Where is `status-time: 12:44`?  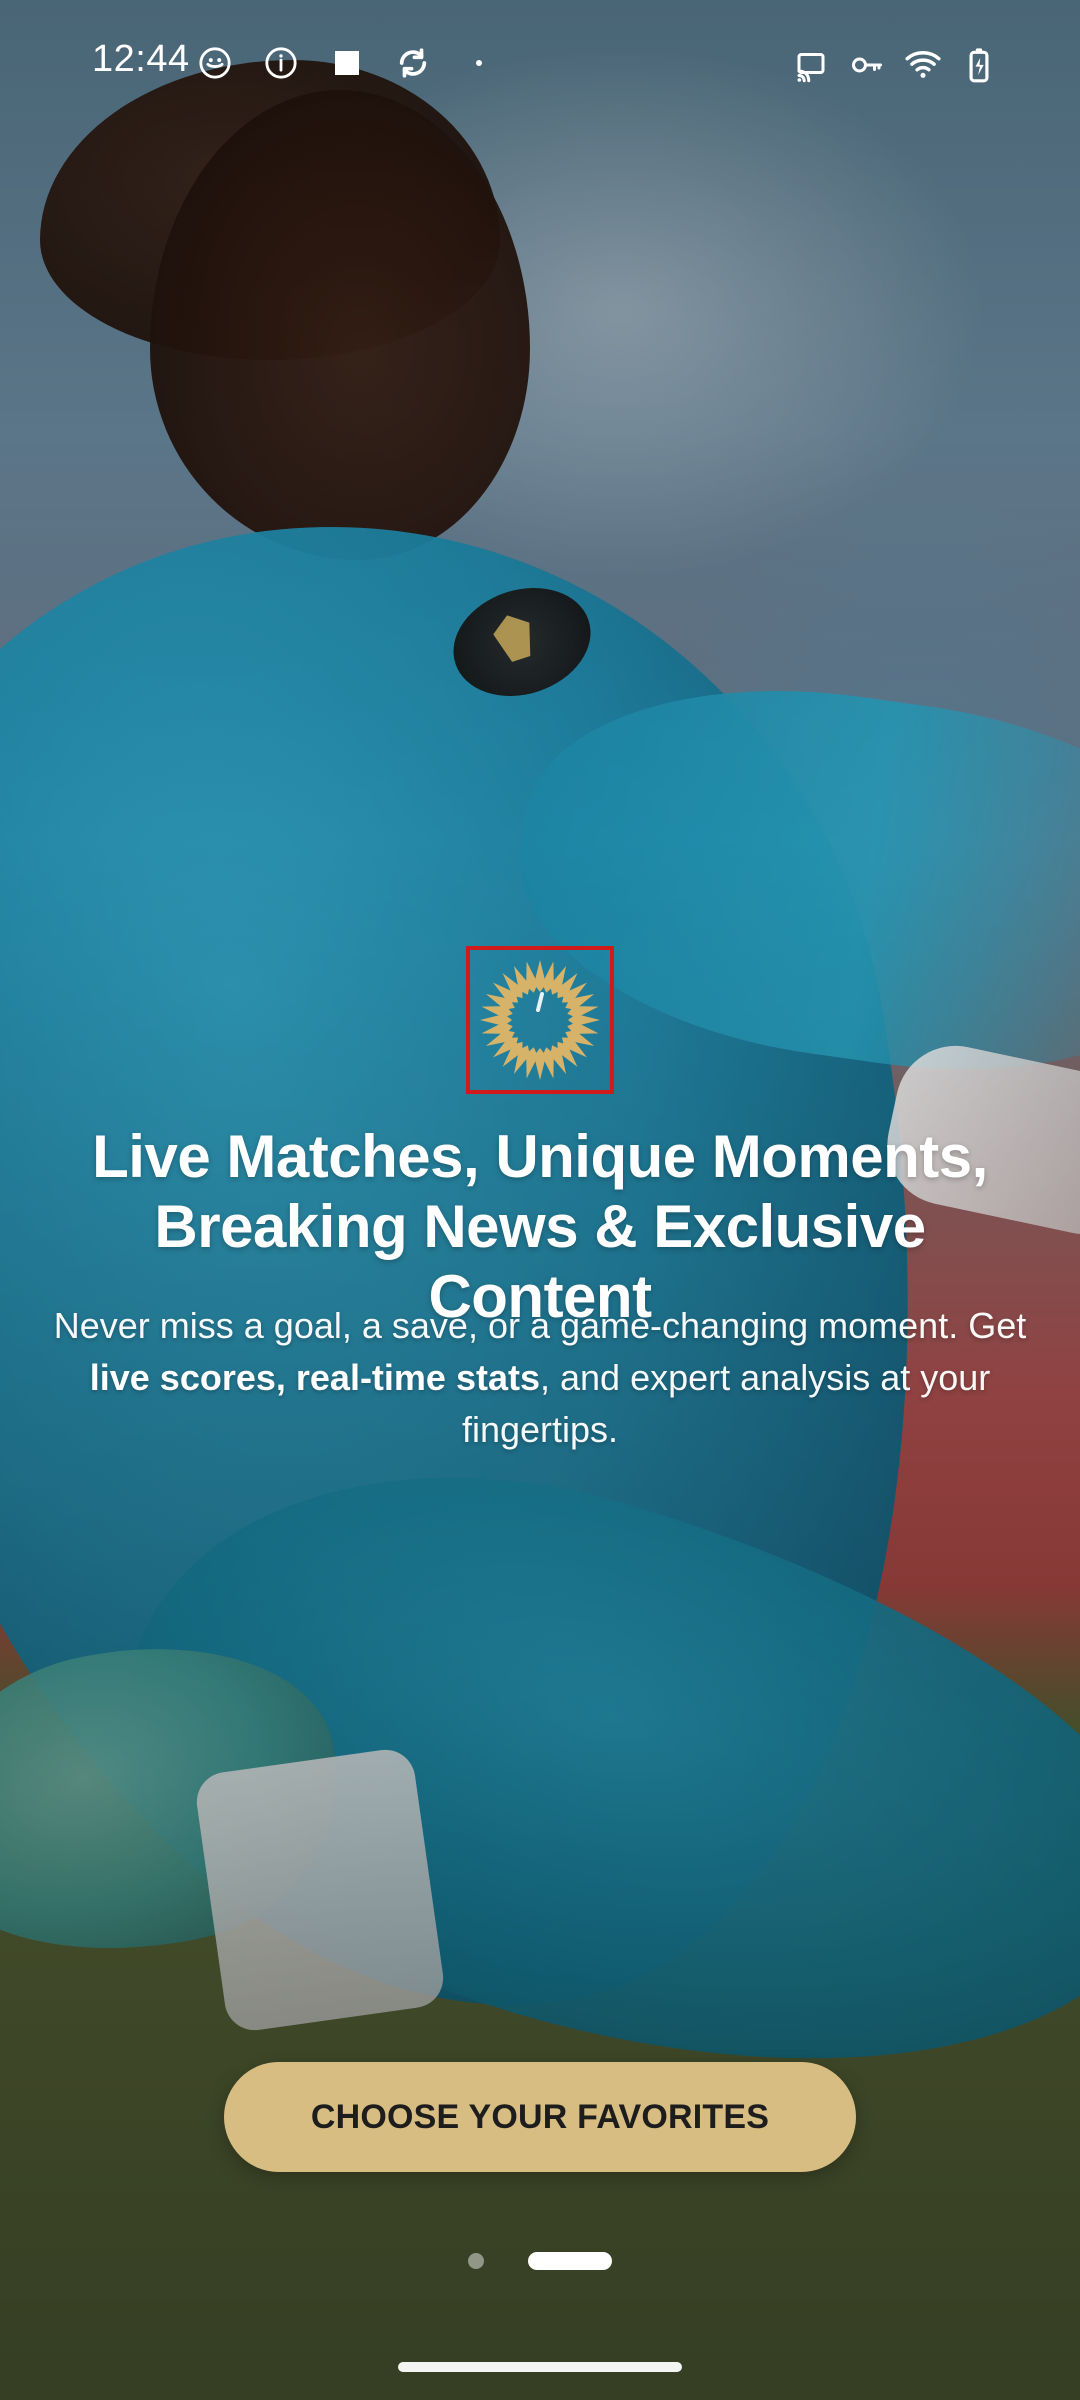
status-time: 12:44 is located at coordinates (141, 59).